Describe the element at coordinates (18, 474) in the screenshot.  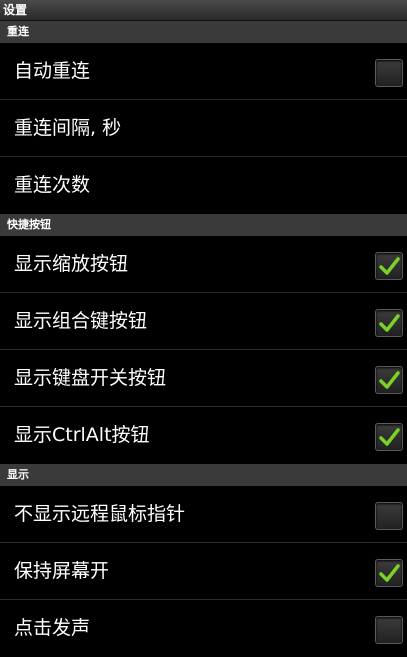
I see `section-title: 显示` at that location.